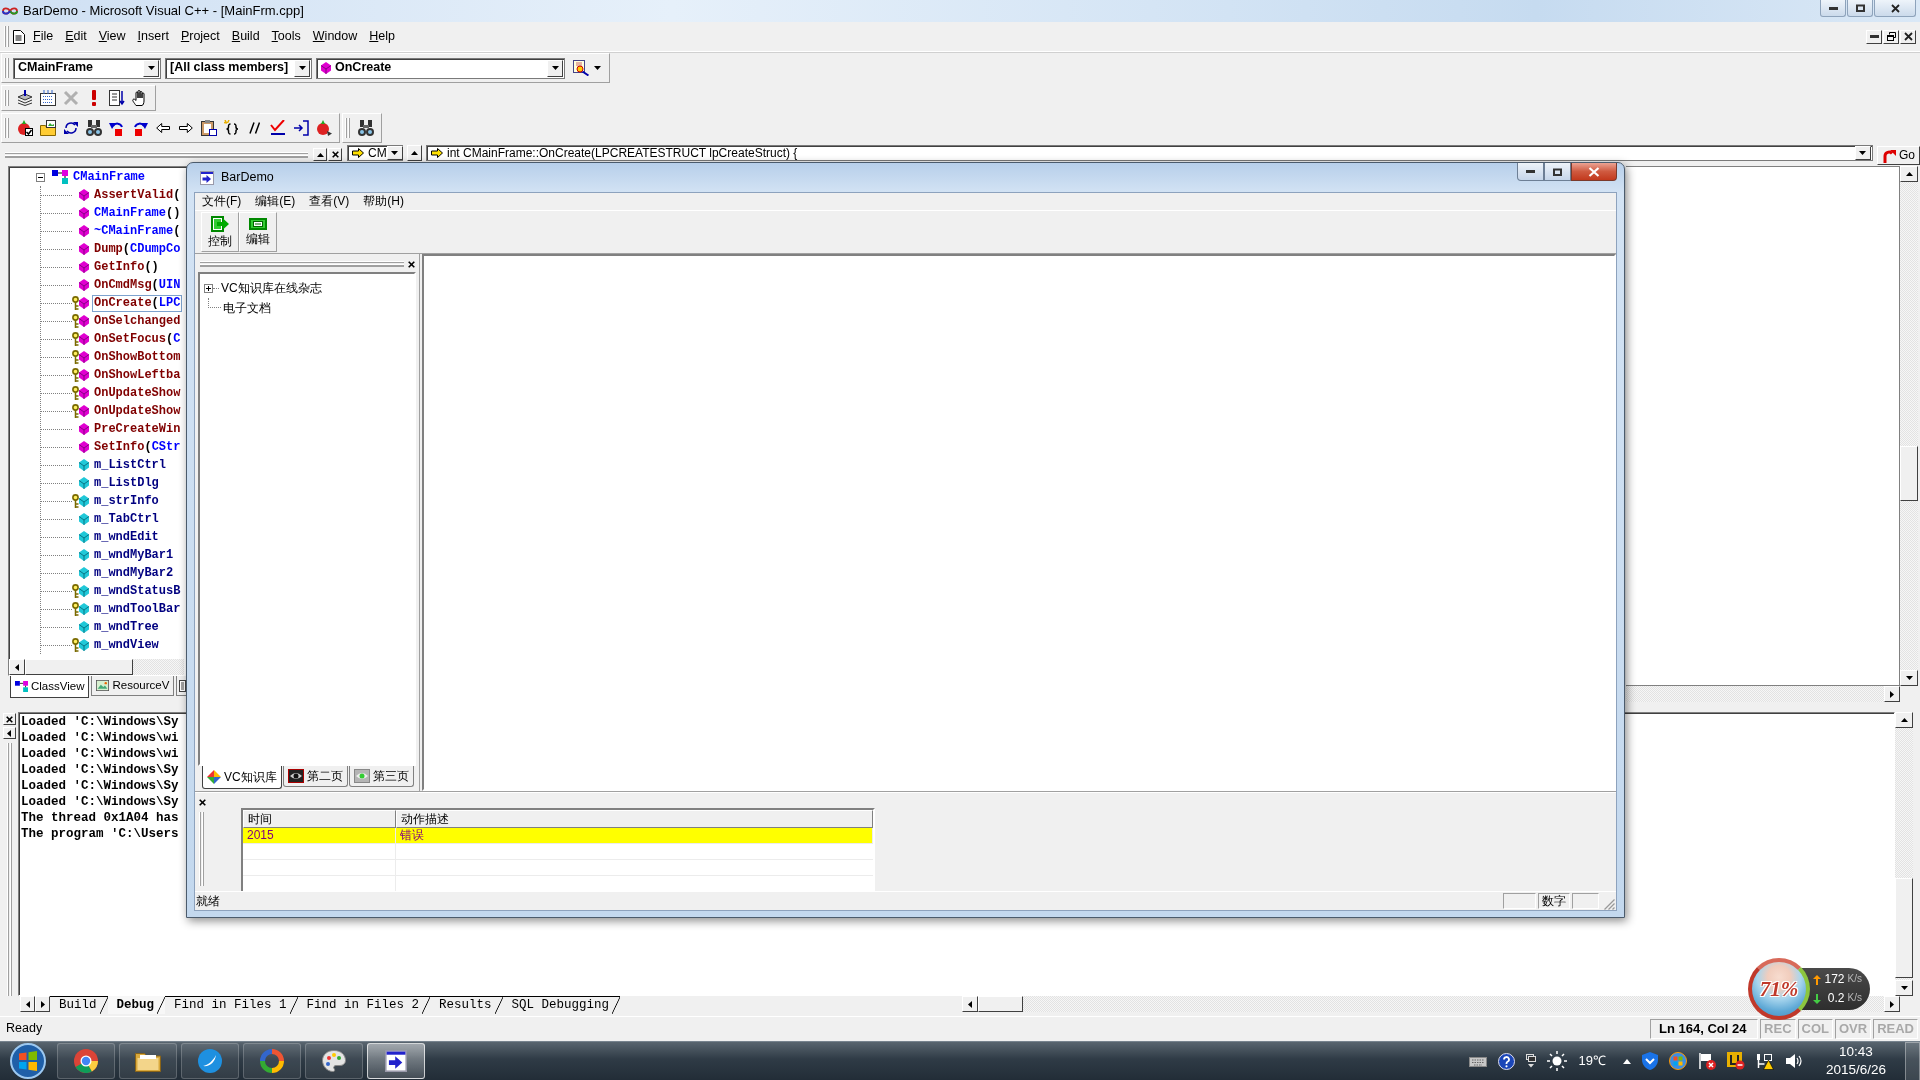 The height and width of the screenshot is (1080, 1920). I want to click on resize-grip-icon, so click(1609, 904).